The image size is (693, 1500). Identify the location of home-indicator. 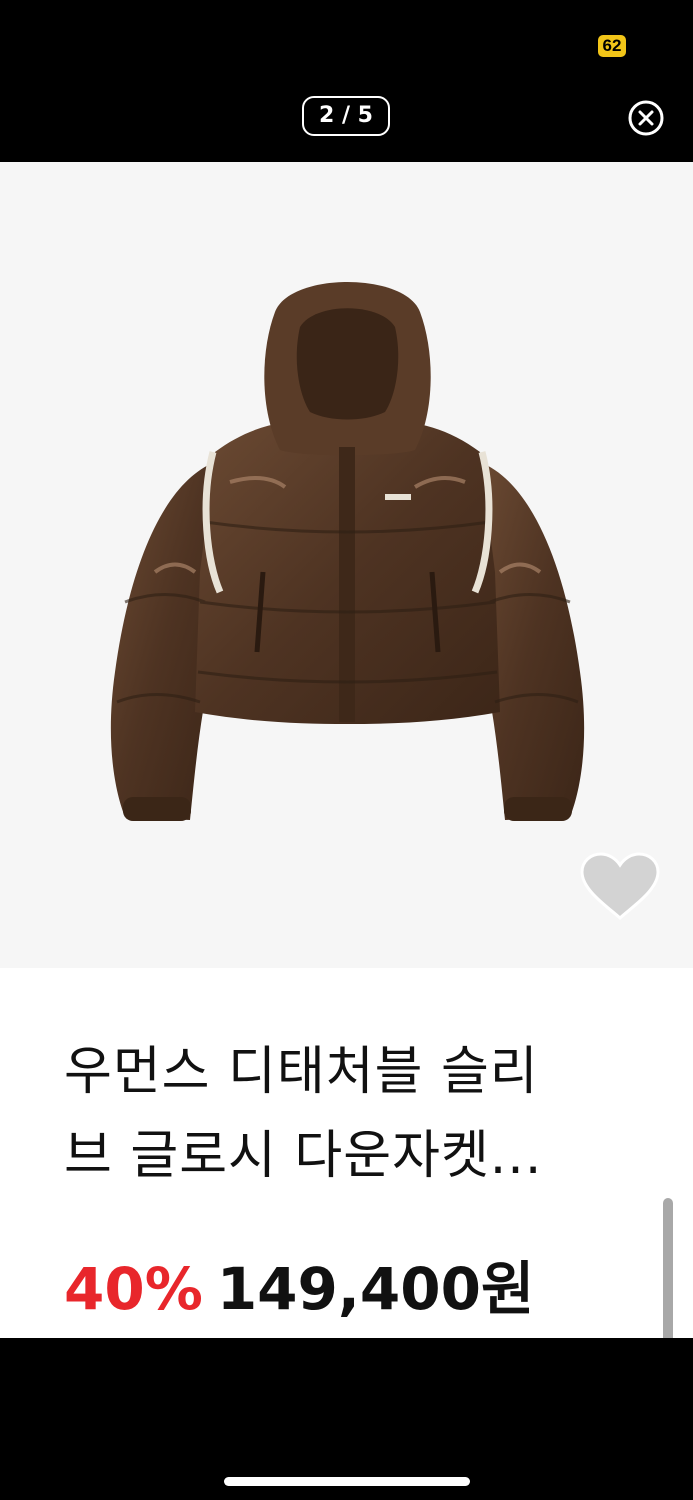
(347, 1481).